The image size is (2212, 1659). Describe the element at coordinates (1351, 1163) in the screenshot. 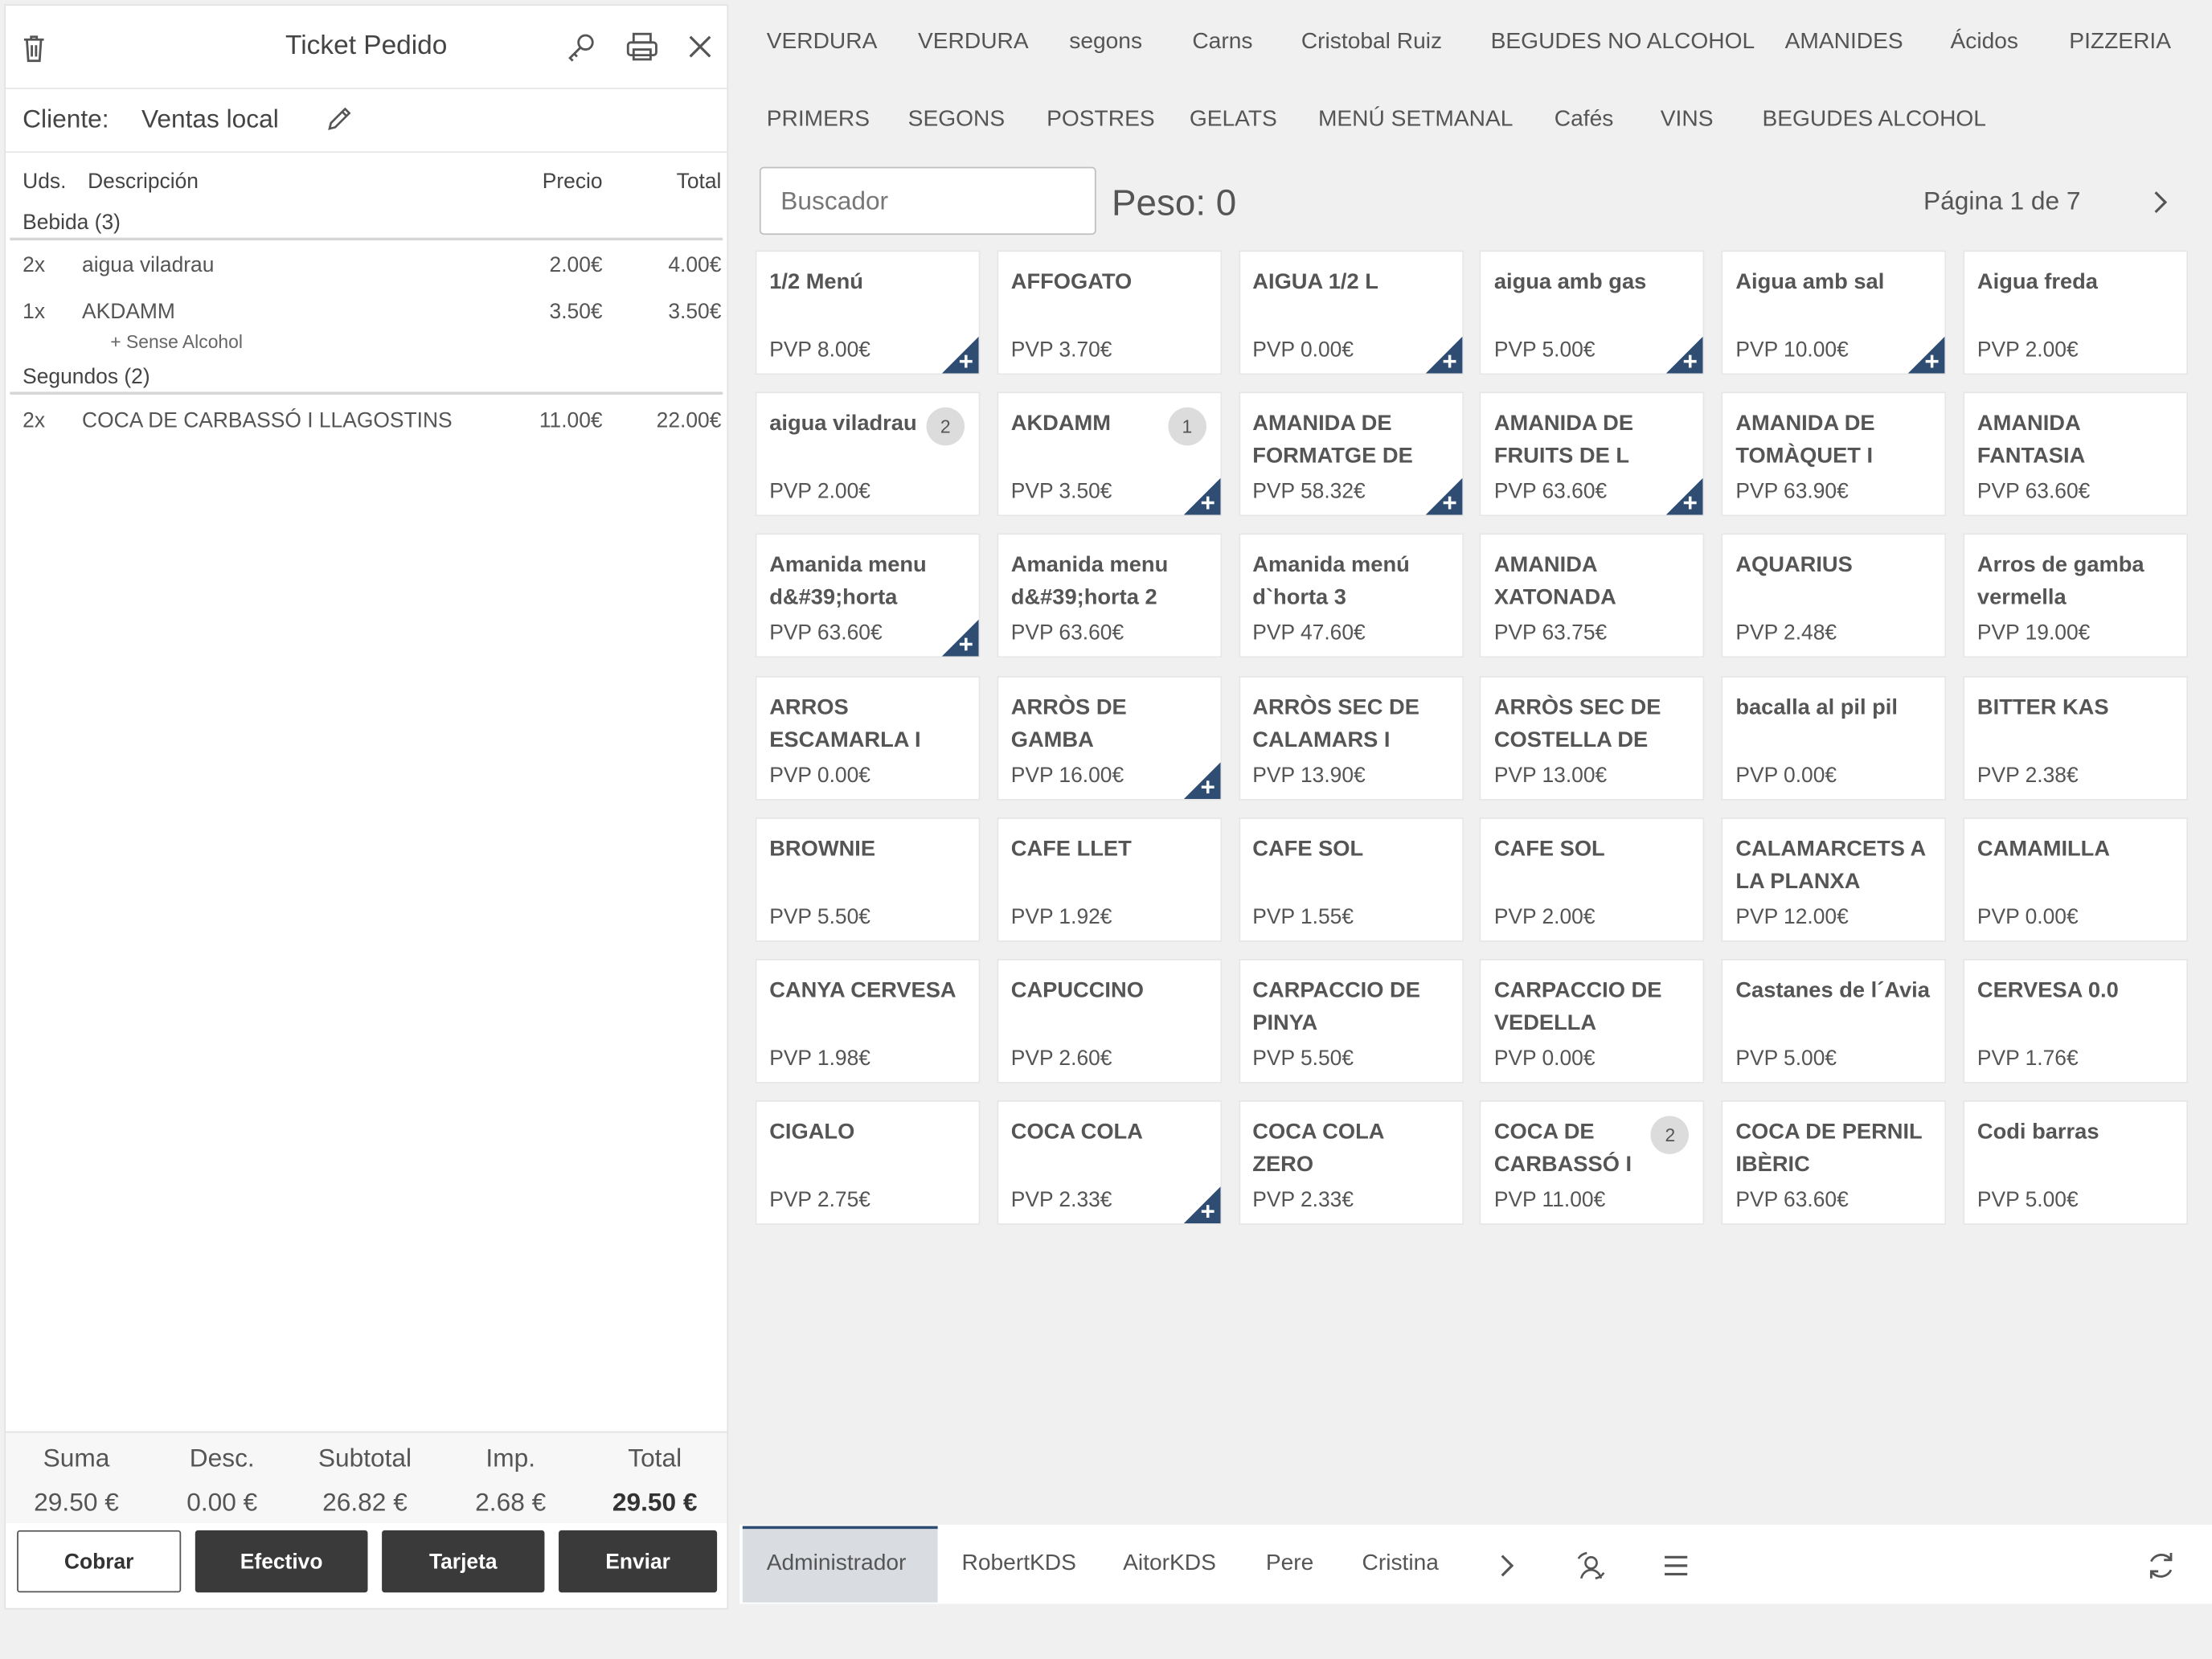

I see `product-card: COCA COLA ZERO PVP 2.33€` at that location.